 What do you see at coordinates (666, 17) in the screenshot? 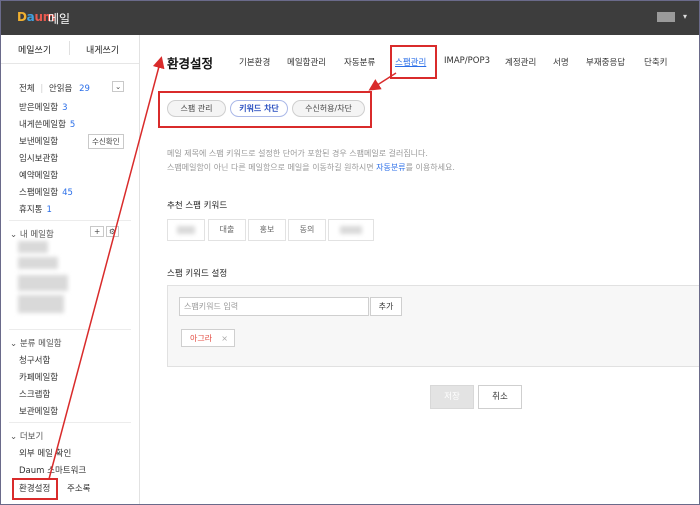
I see `user-avatar` at bounding box center [666, 17].